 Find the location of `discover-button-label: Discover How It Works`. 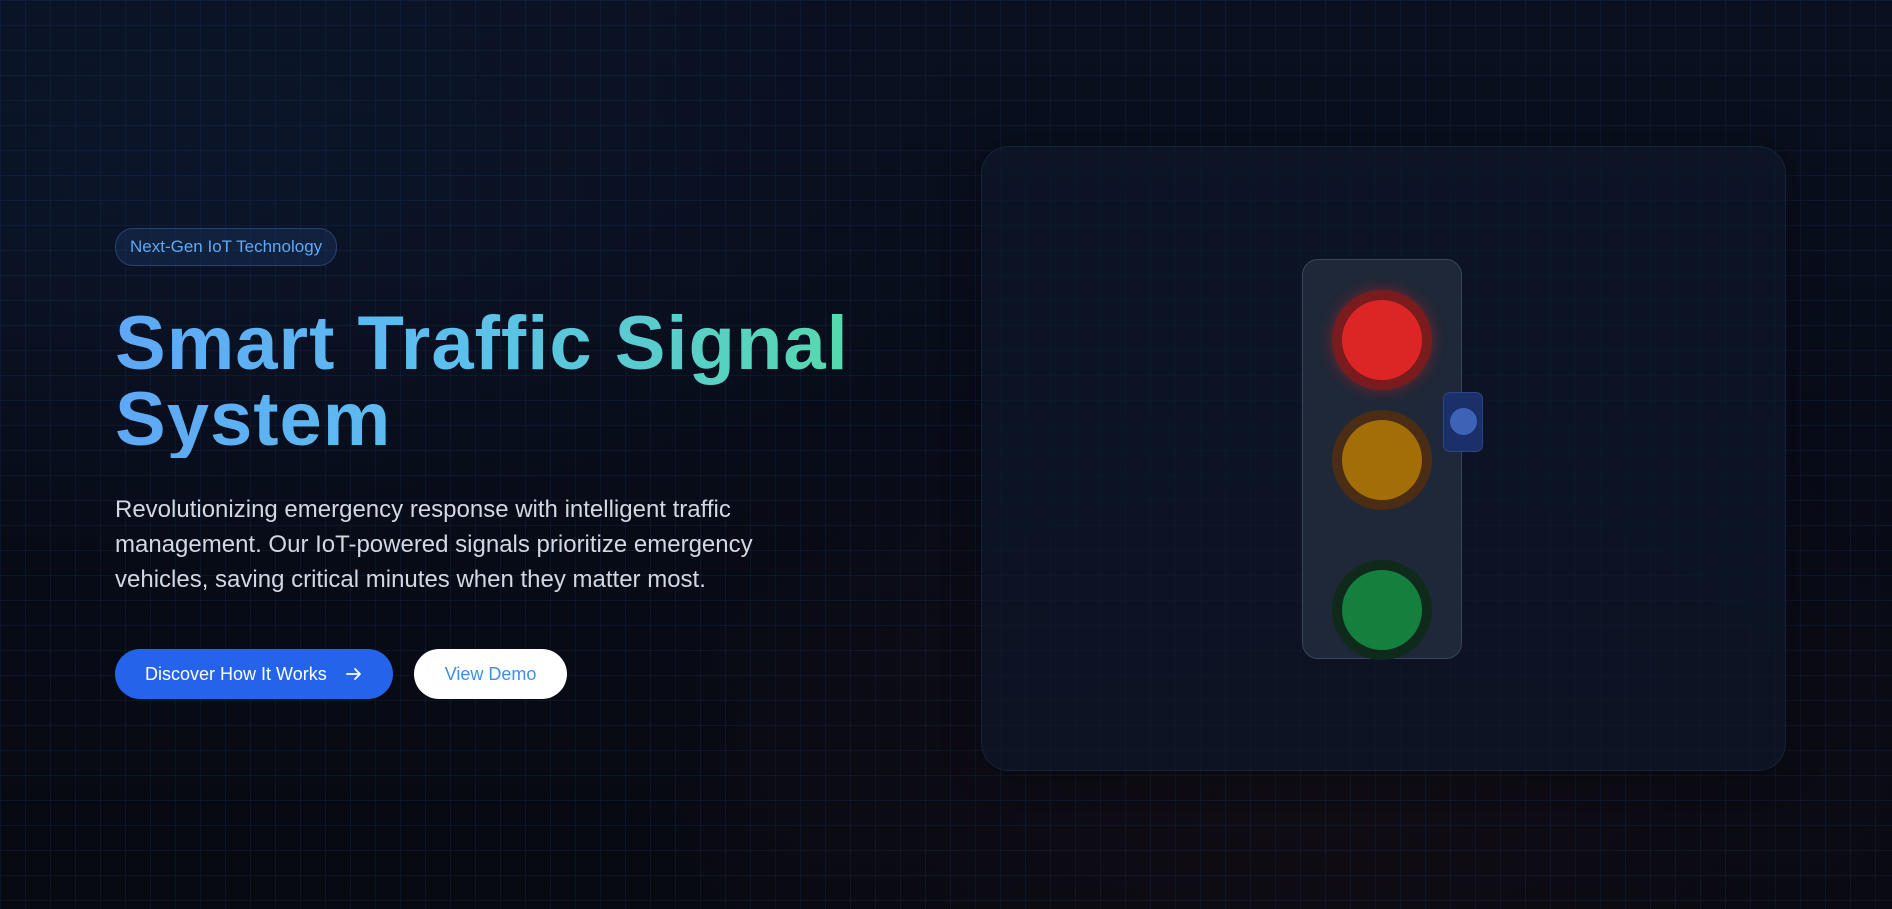

discover-button-label: Discover How It Works is located at coordinates (236, 673).